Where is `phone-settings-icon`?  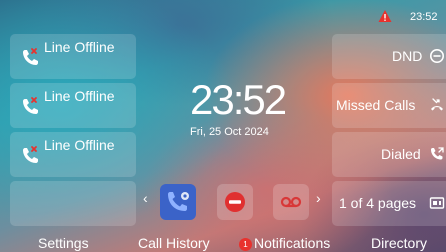
phone-settings-icon is located at coordinates (178, 201).